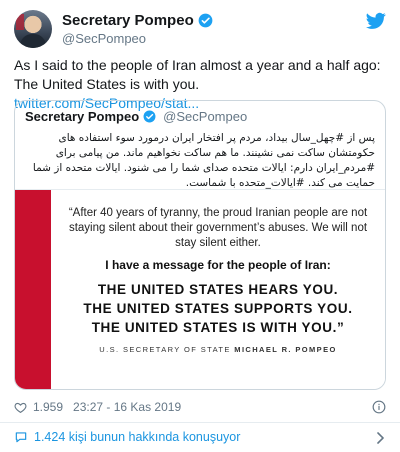 The width and height of the screenshot is (400, 452). Describe the element at coordinates (20, 407) in the screenshot. I see `heart-icon` at that location.